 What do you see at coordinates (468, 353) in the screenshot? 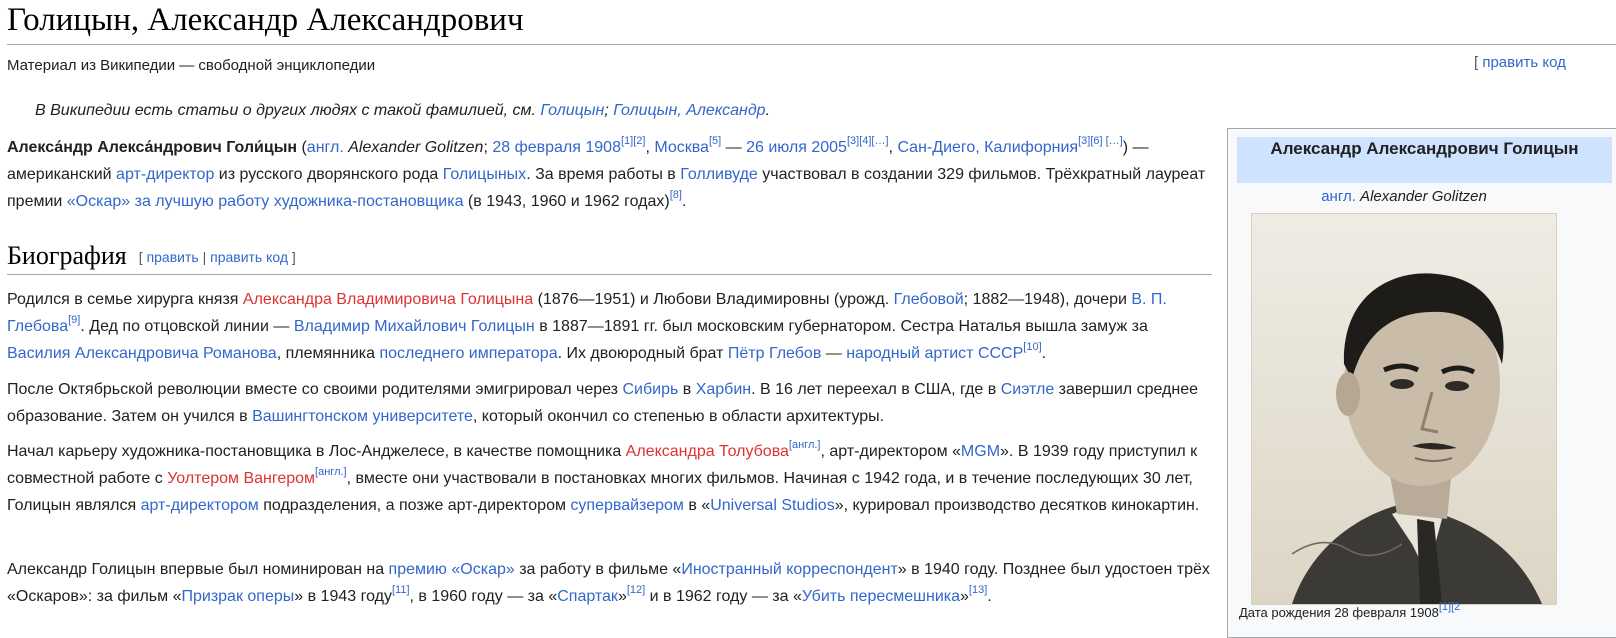
I see `emperor-link: последнего императора` at bounding box center [468, 353].